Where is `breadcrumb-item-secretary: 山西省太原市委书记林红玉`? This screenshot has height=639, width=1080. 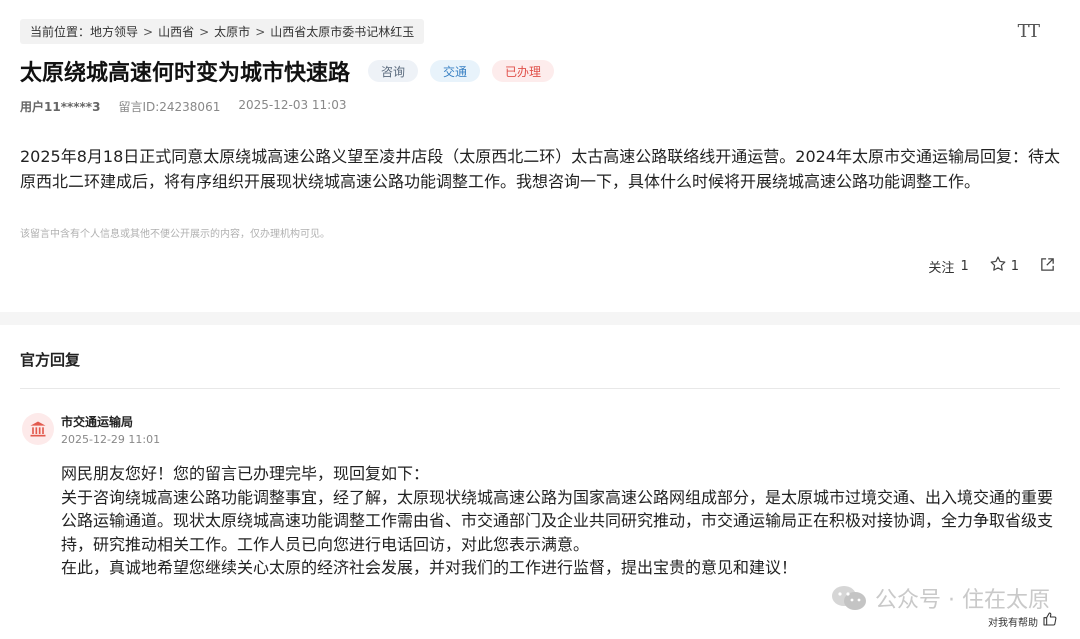
breadcrumb-item-secretary: 山西省太原市委书记林红玉 is located at coordinates (342, 31).